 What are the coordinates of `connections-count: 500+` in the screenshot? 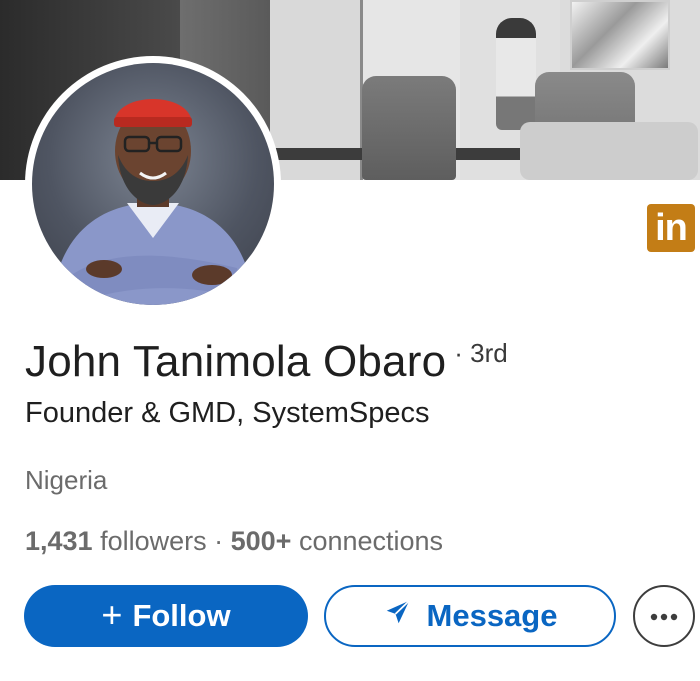 It's located at (261, 541).